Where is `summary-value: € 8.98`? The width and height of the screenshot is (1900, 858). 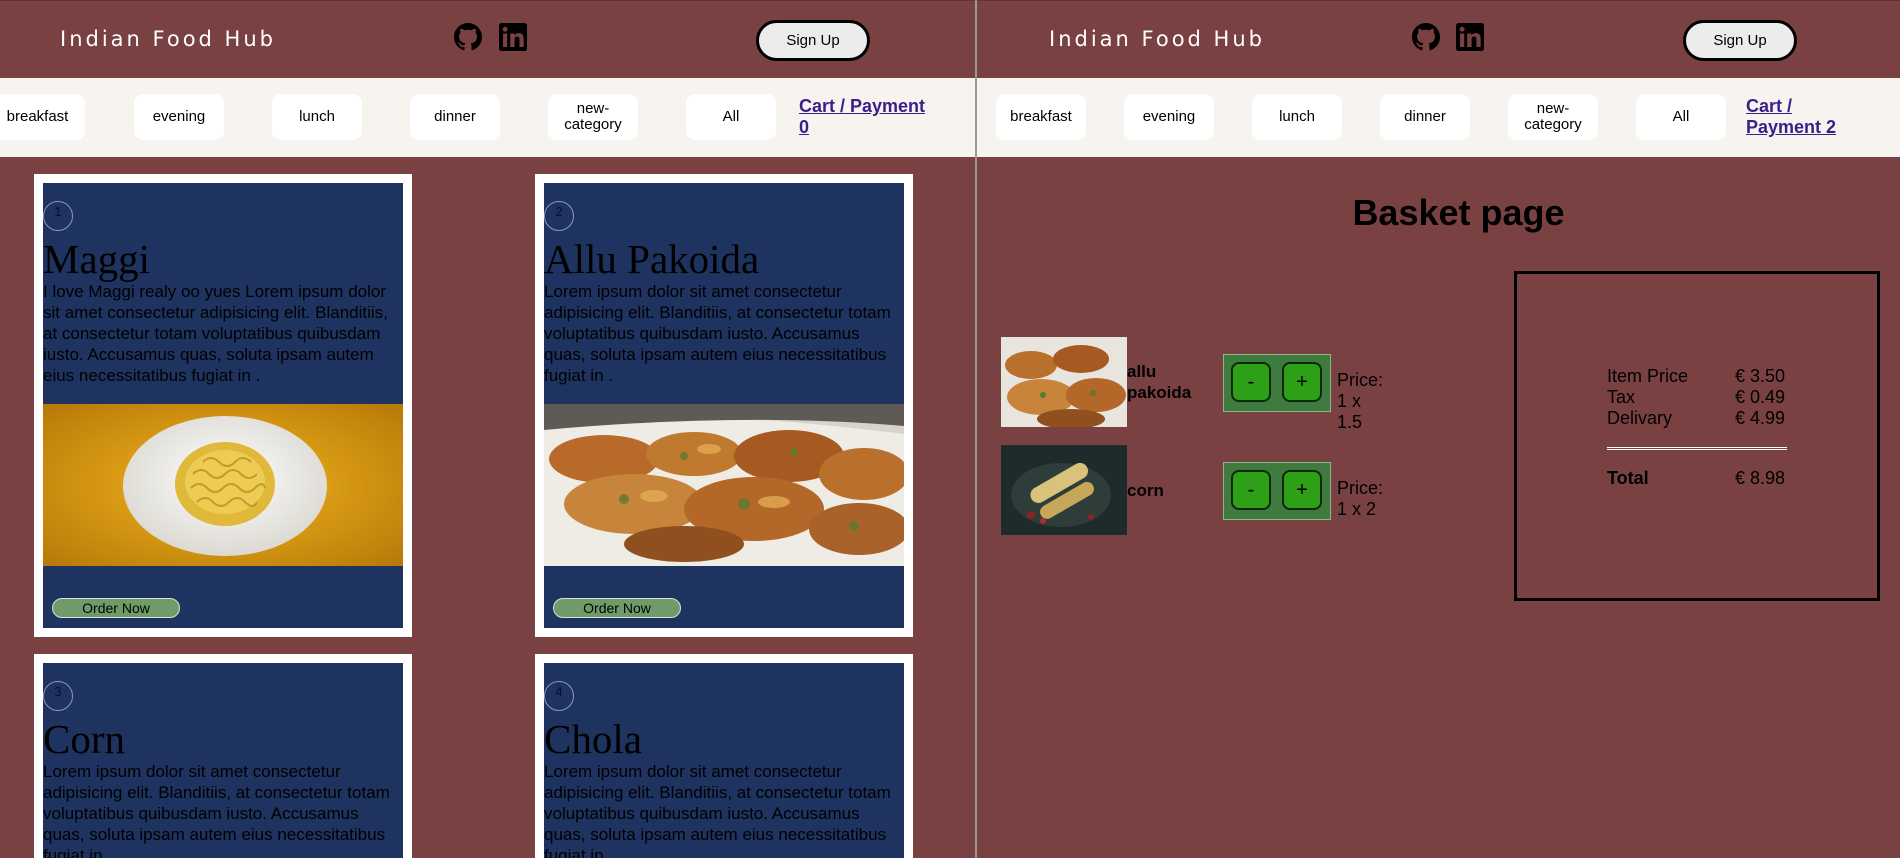 summary-value: € 8.98 is located at coordinates (1760, 478).